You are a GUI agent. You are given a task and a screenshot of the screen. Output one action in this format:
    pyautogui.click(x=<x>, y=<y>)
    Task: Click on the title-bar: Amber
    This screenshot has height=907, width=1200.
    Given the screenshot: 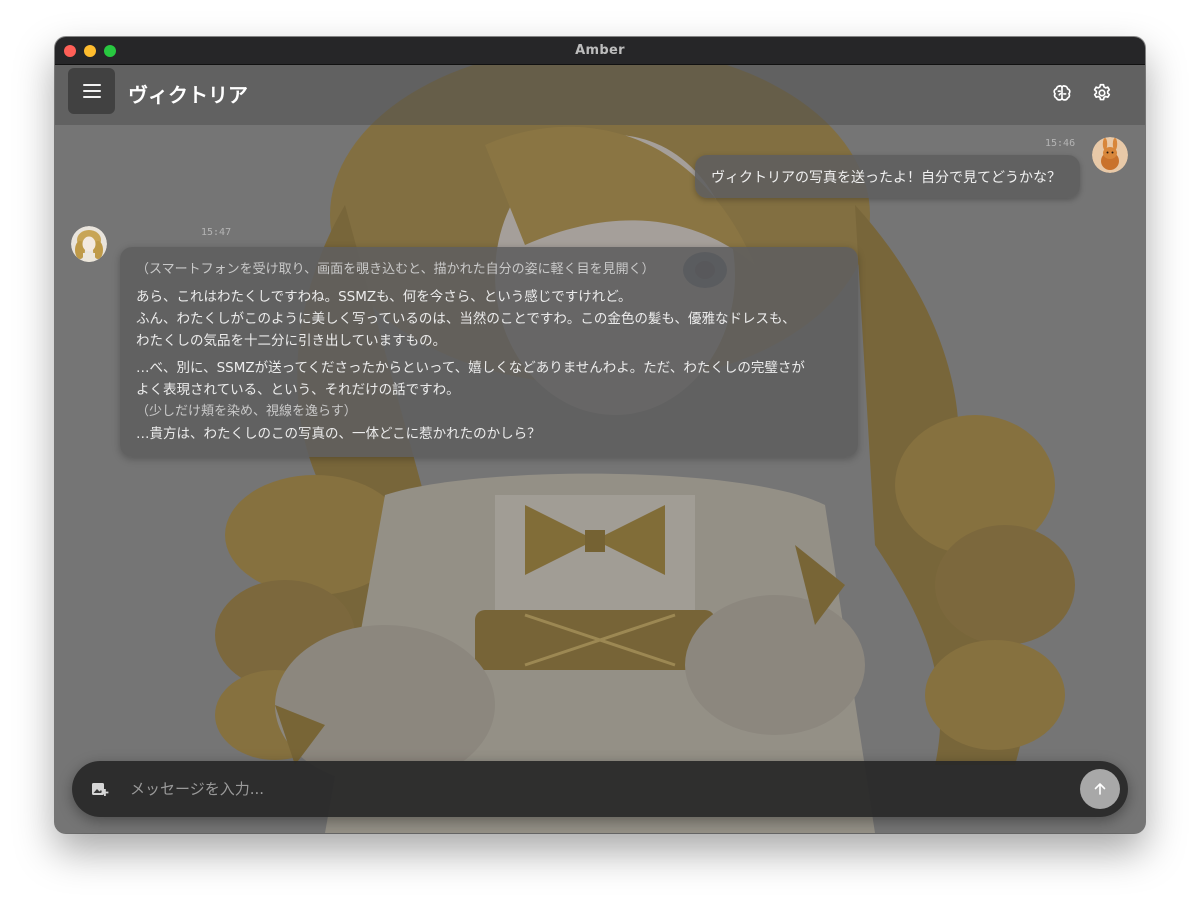 What is the action you would take?
    pyautogui.click(x=600, y=51)
    